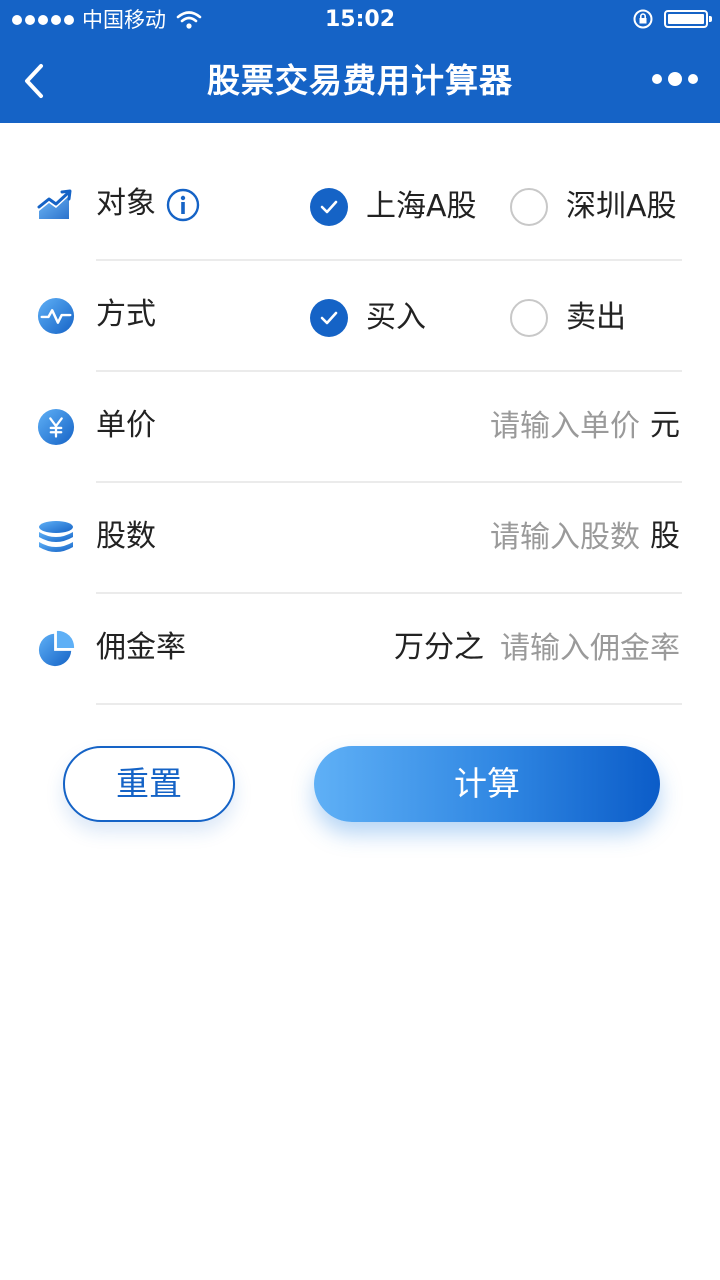  I want to click on pulse-wave-icon, so click(56, 316).